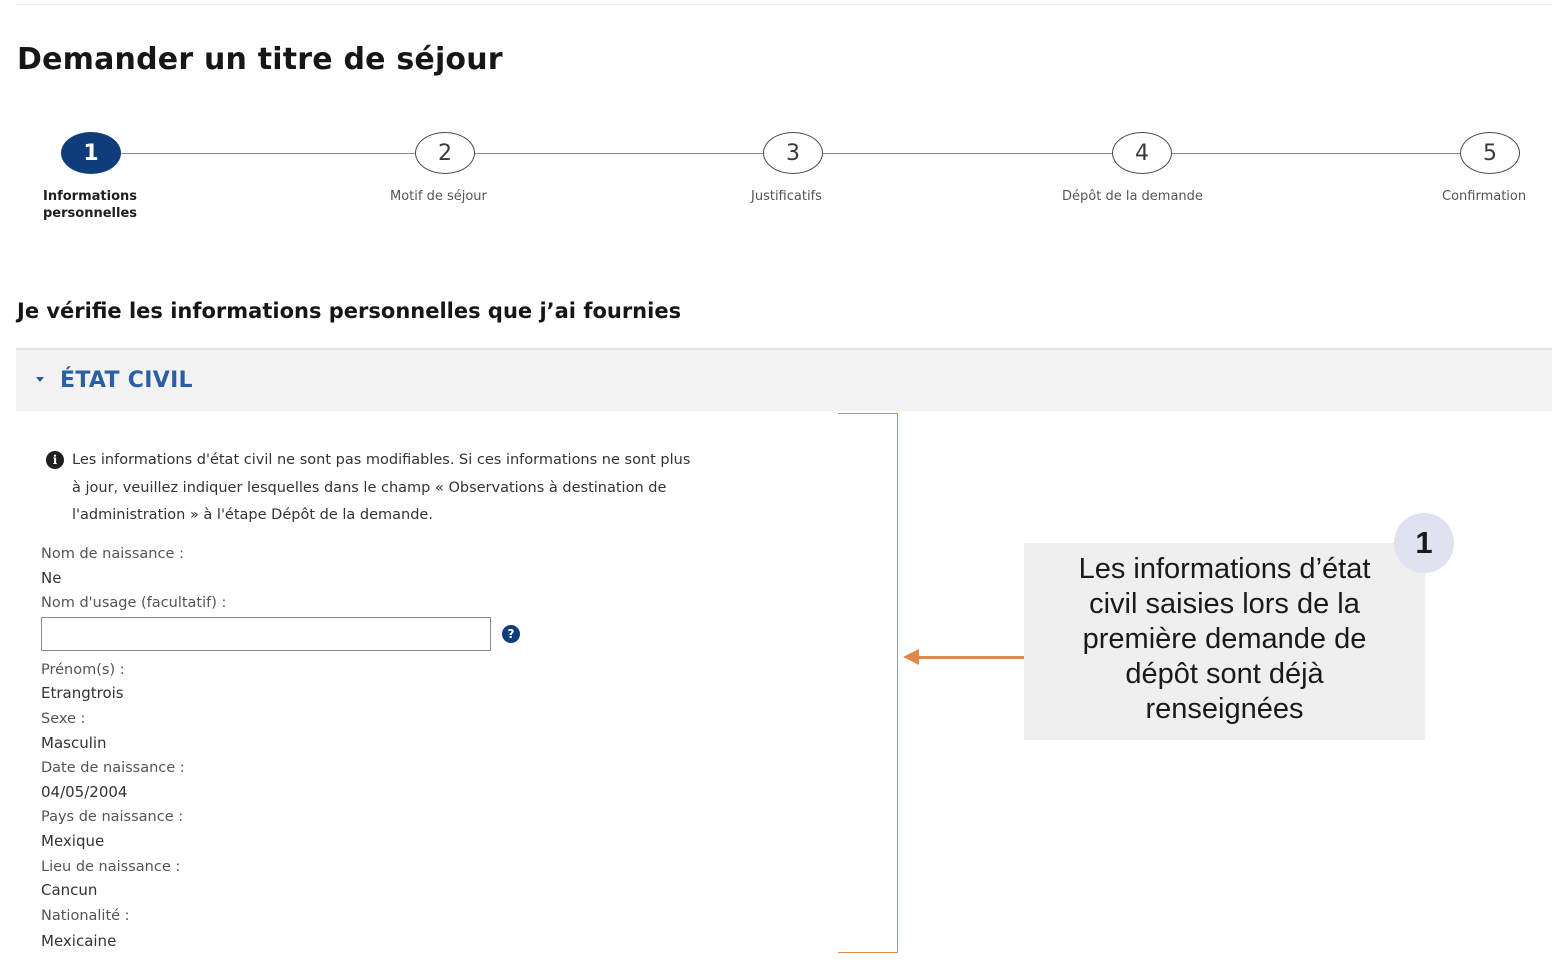  Describe the element at coordinates (84, 792) in the screenshot. I see `date-naissance-value: 04/05/2004` at that location.